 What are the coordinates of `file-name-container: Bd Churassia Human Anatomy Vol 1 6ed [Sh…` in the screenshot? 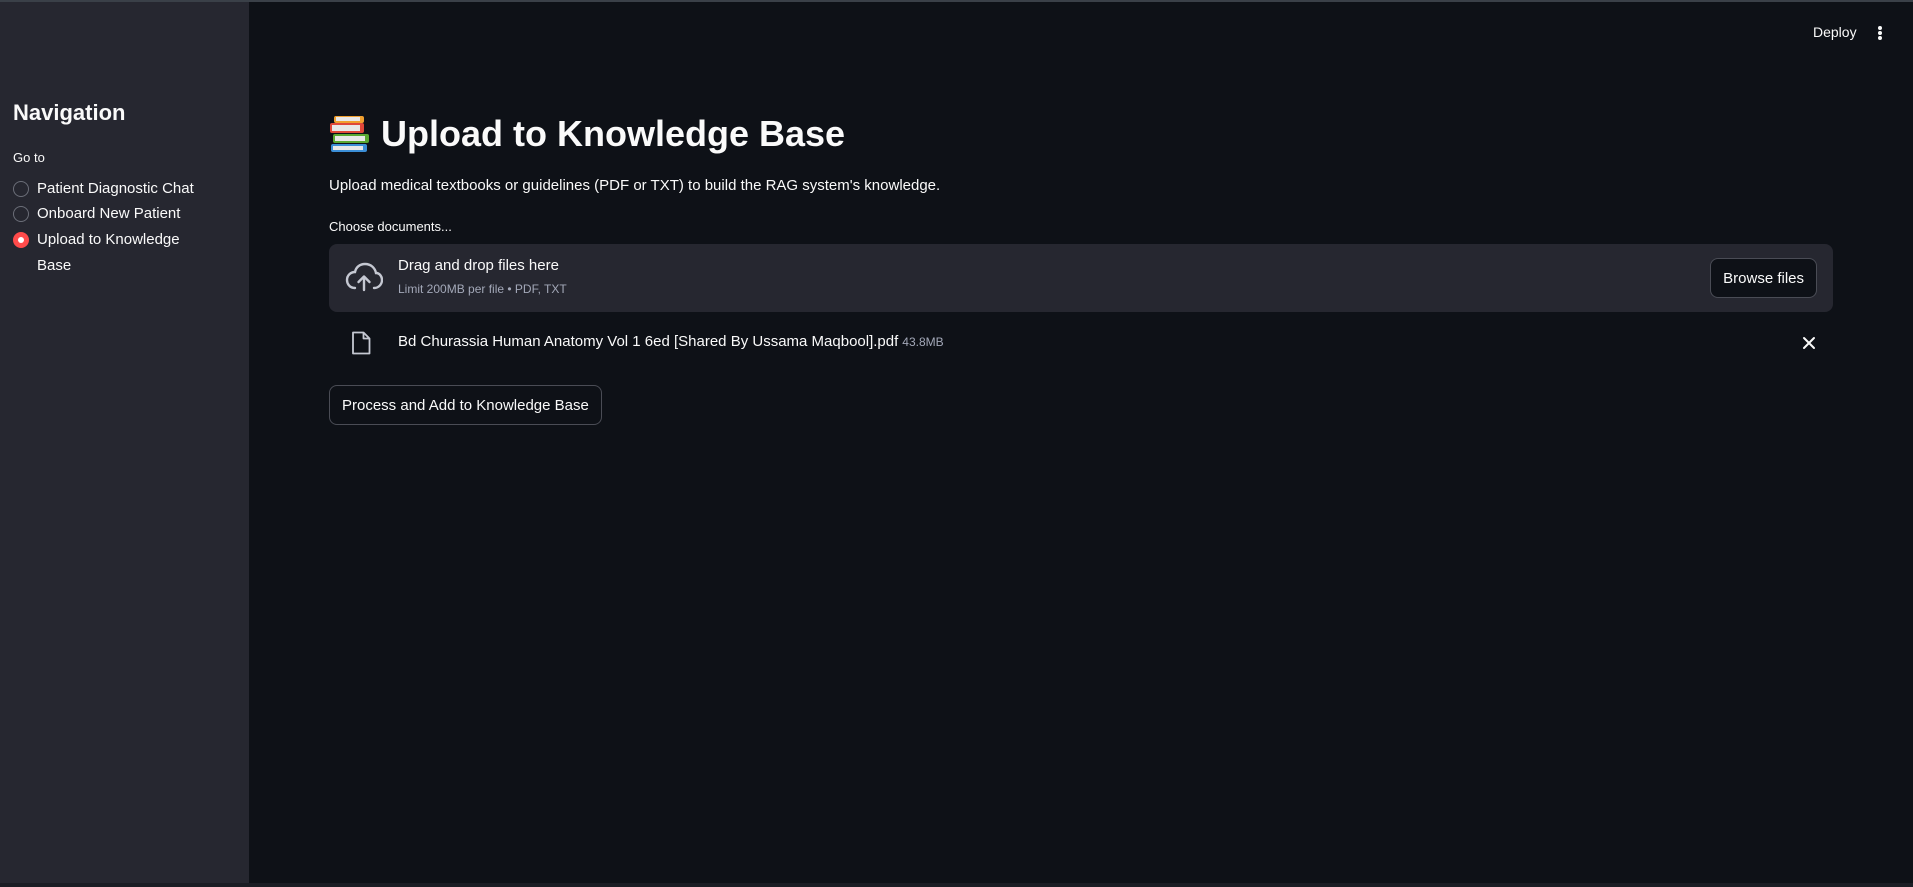 It's located at (671, 341).